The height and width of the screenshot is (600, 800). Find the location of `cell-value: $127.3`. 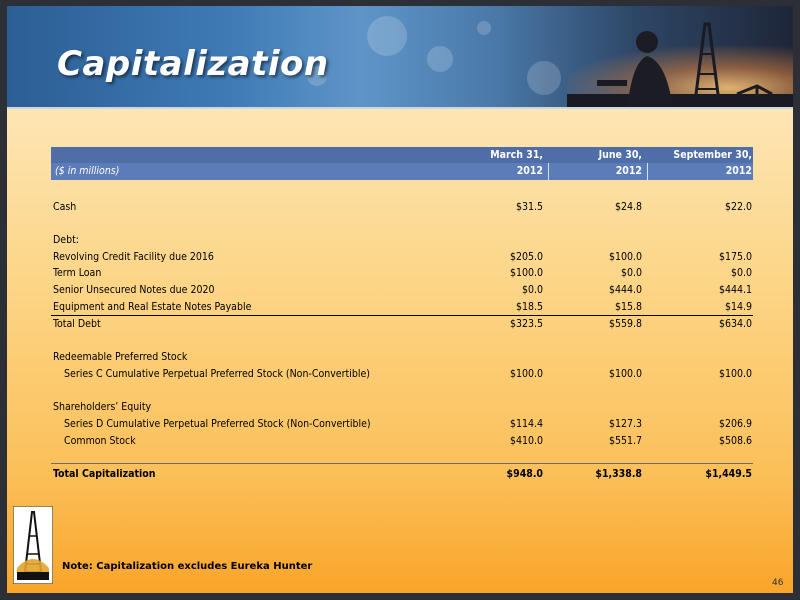

cell-value: $127.3 is located at coordinates (625, 424).